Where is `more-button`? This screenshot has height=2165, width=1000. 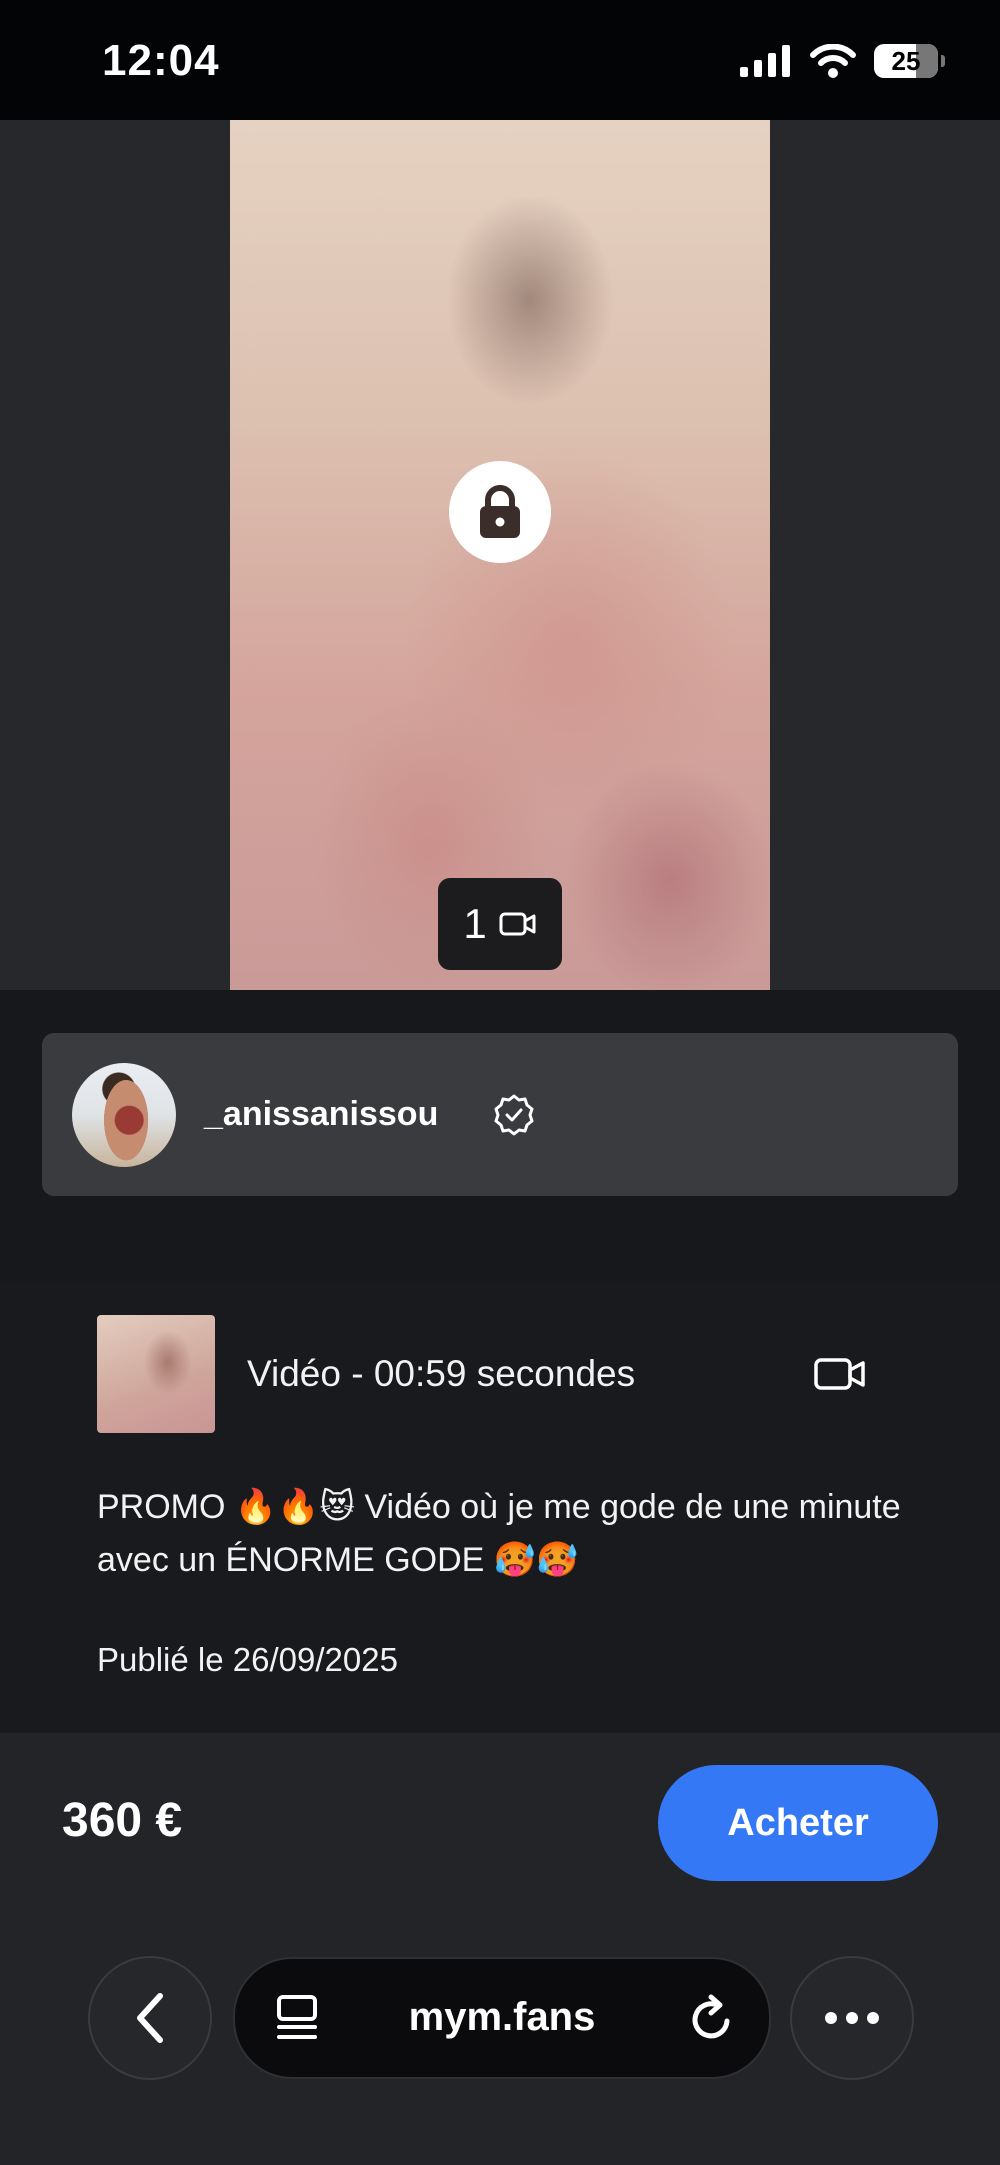 more-button is located at coordinates (852, 2018).